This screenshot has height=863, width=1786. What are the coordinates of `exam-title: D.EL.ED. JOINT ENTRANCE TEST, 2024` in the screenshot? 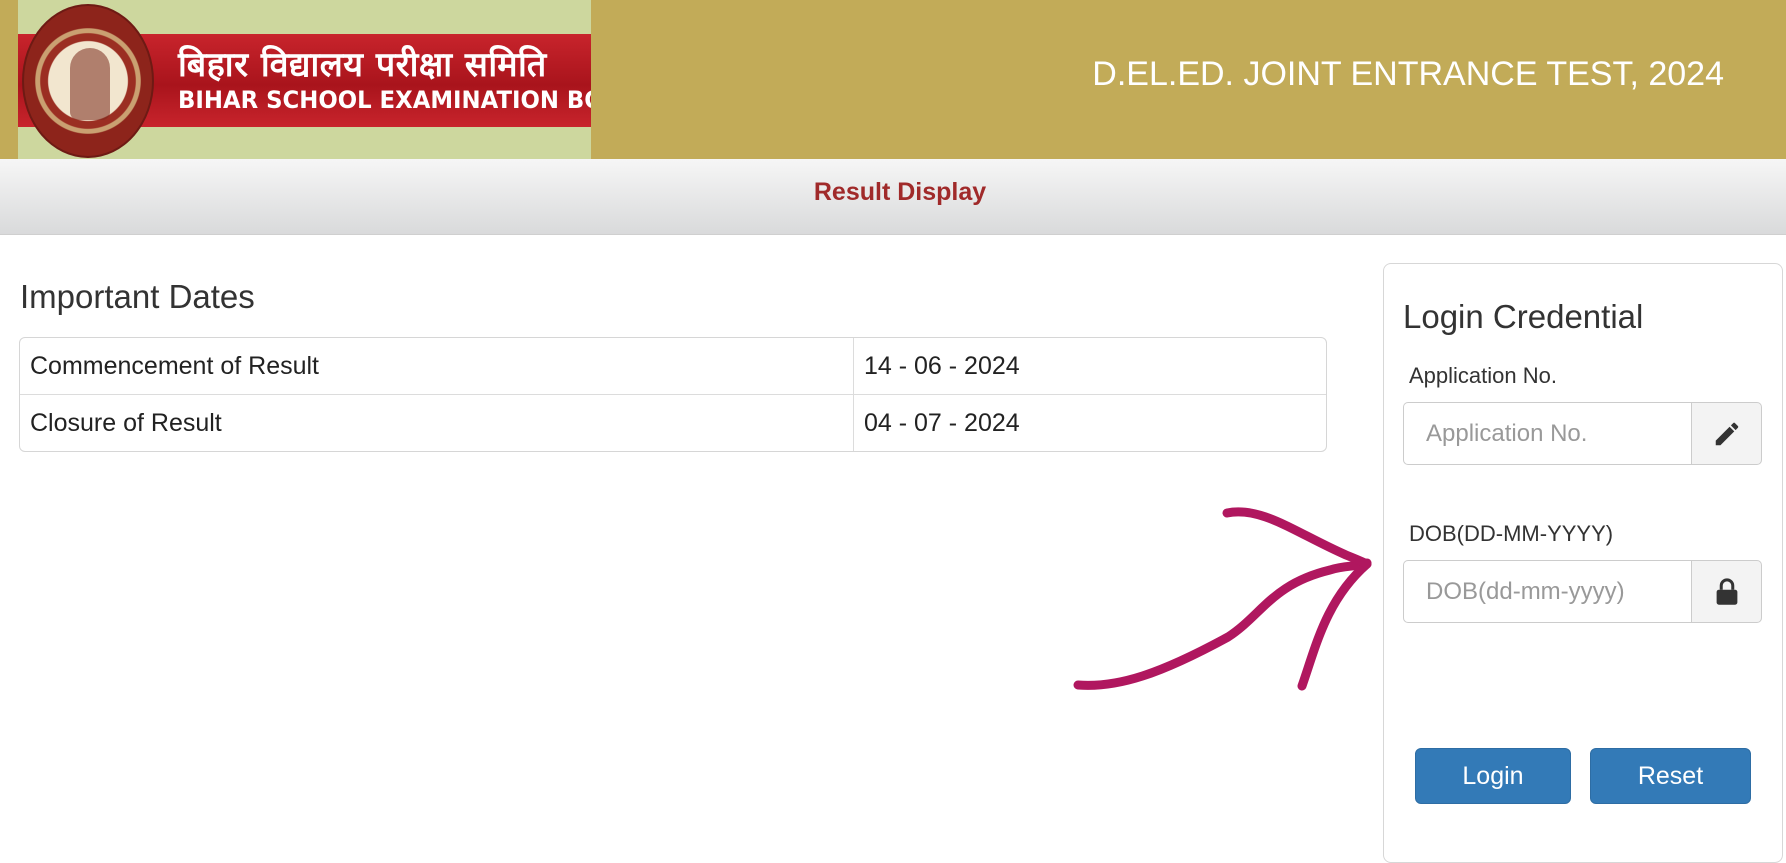 It's located at (1408, 74).